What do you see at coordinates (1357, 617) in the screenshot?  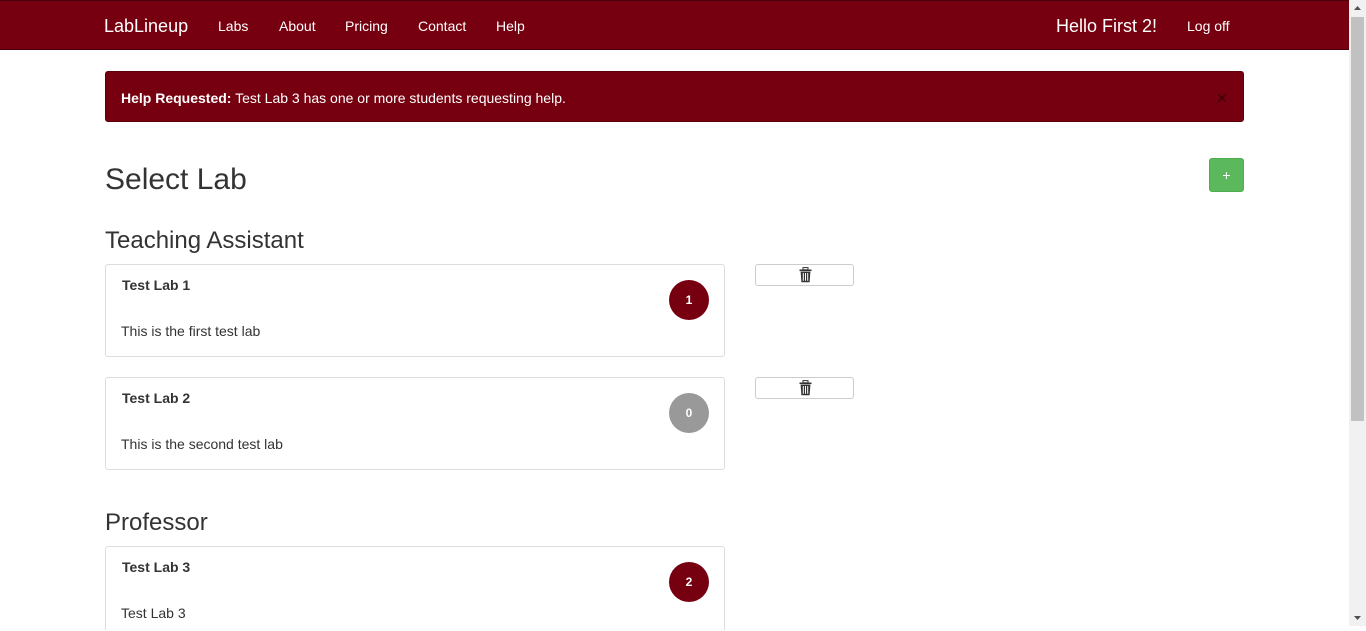 I see `scroll-down-arrow-icon` at bounding box center [1357, 617].